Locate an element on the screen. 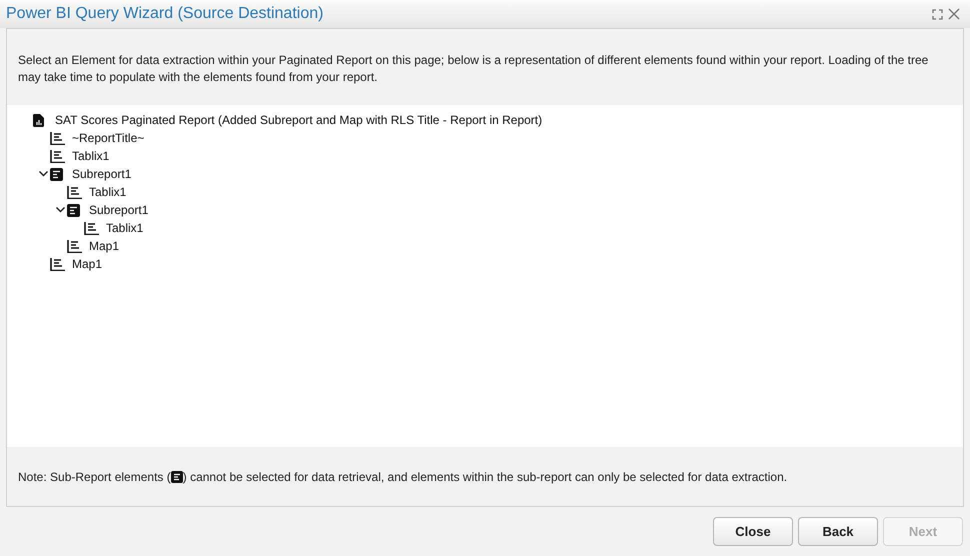 The height and width of the screenshot is (556, 970). description-text: Select an Element for data extraction within your Paginated Report on this page; below is a representation of different elements found within your report. Loading of the tree may take time to populate with the elements found from your report. is located at coordinates (474, 69).